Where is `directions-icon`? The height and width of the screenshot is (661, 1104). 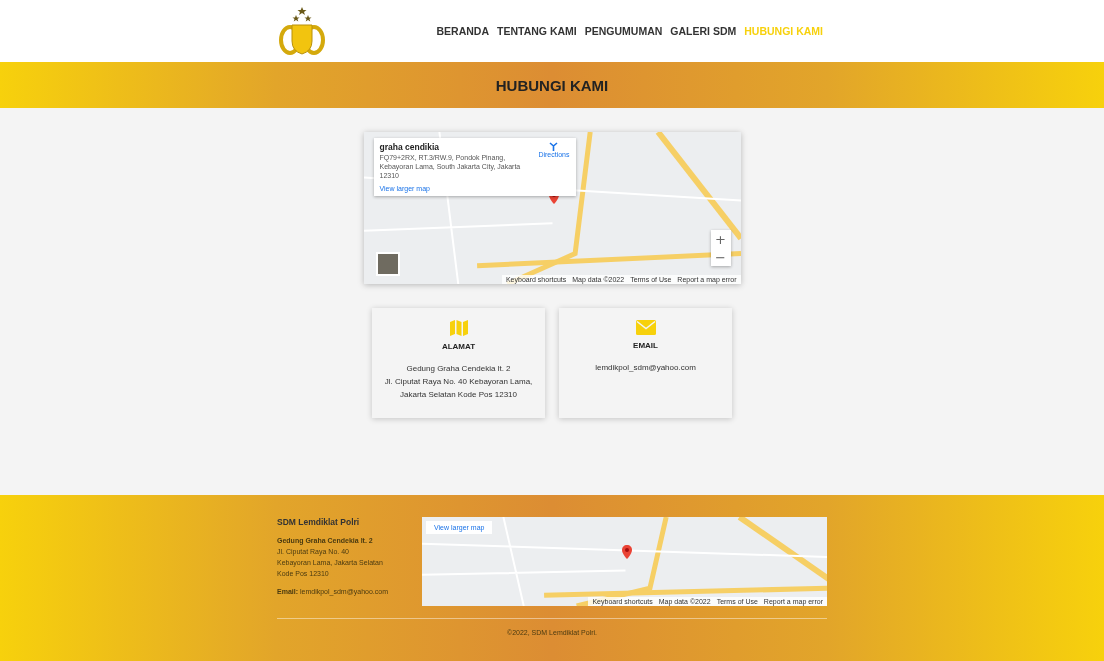
directions-icon is located at coordinates (554, 146).